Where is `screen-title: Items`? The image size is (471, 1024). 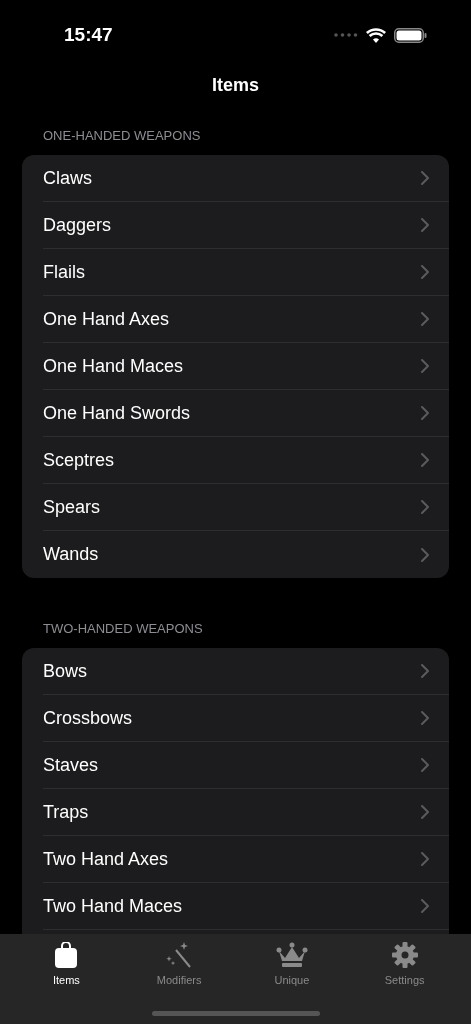 screen-title: Items is located at coordinates (235, 85).